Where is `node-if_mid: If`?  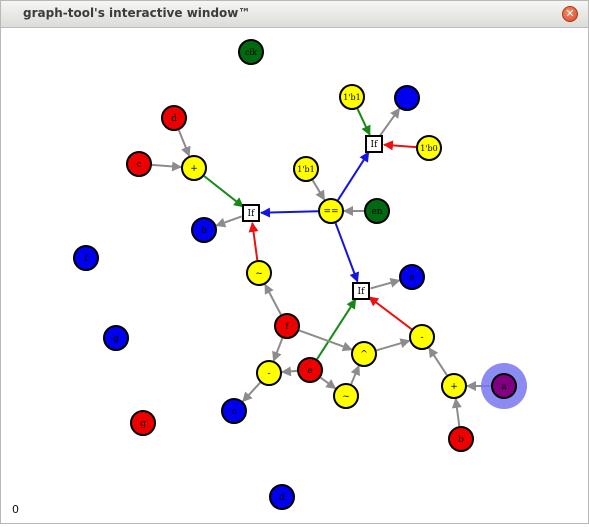 node-if_mid: If is located at coordinates (361, 291).